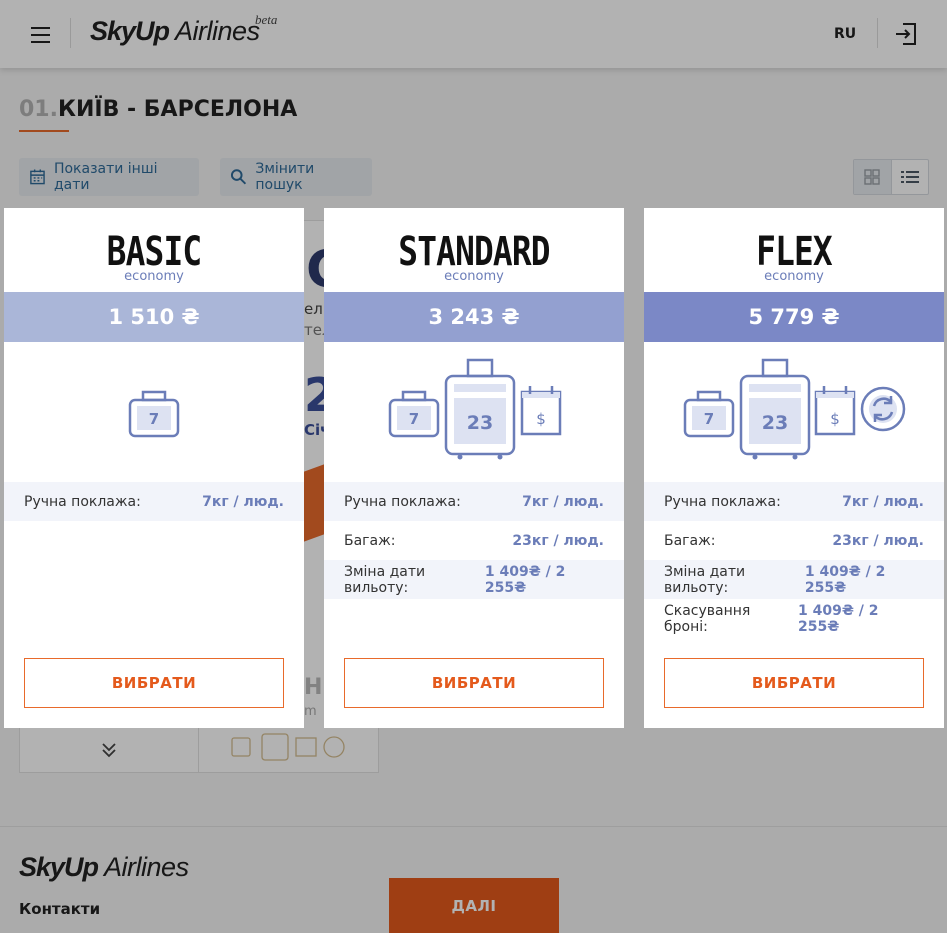 This screenshot has width=947, height=933. Describe the element at coordinates (794, 618) in the screenshot. I see `fare-row-cancellation: Скасування броні: 1 409₴ / 2 255₴` at that location.